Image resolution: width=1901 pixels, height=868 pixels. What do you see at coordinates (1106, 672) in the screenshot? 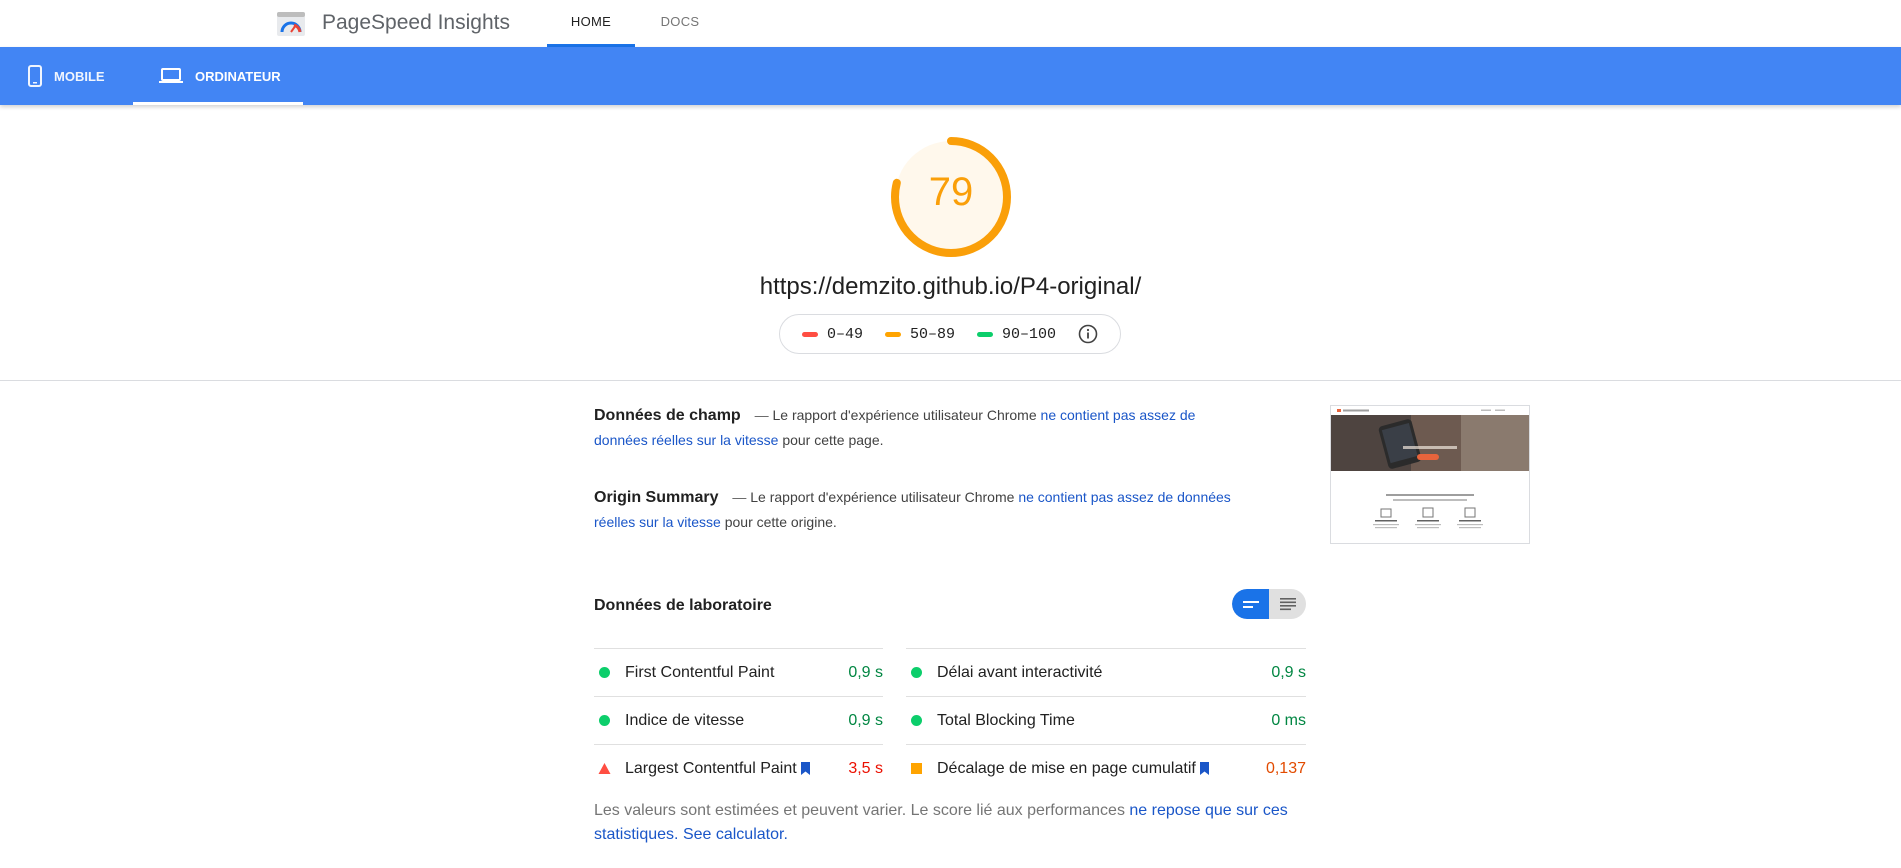
I see `metric-row: Délai avant interactivité 0,9 s` at bounding box center [1106, 672].